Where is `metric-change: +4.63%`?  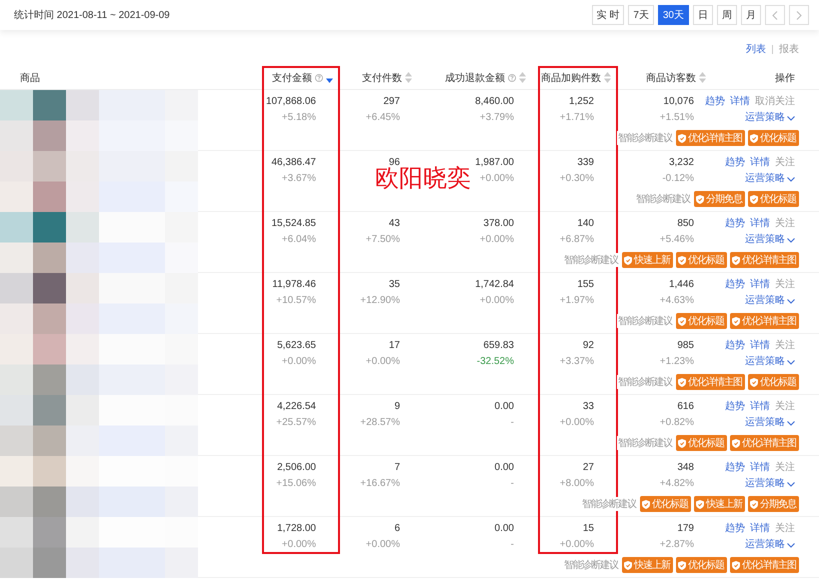
metric-change: +4.63% is located at coordinates (677, 301).